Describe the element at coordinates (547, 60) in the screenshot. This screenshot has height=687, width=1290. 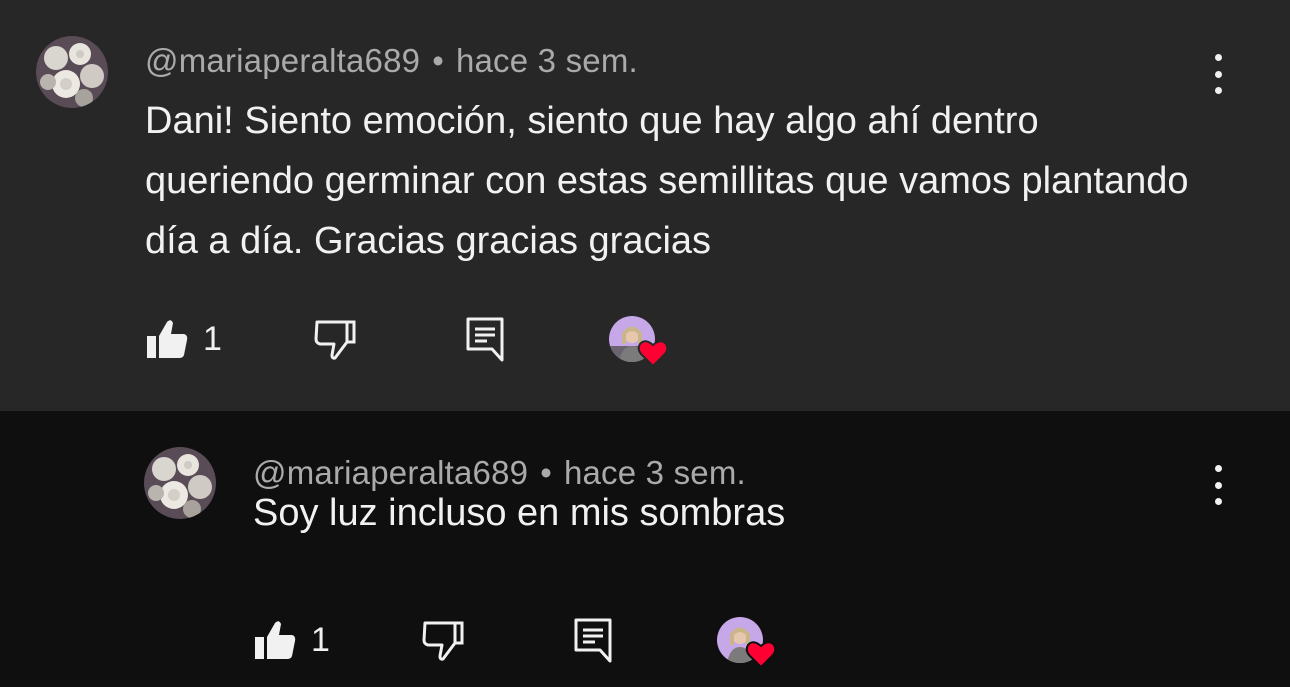
I see `comment-time: hace 3 sem.` at that location.